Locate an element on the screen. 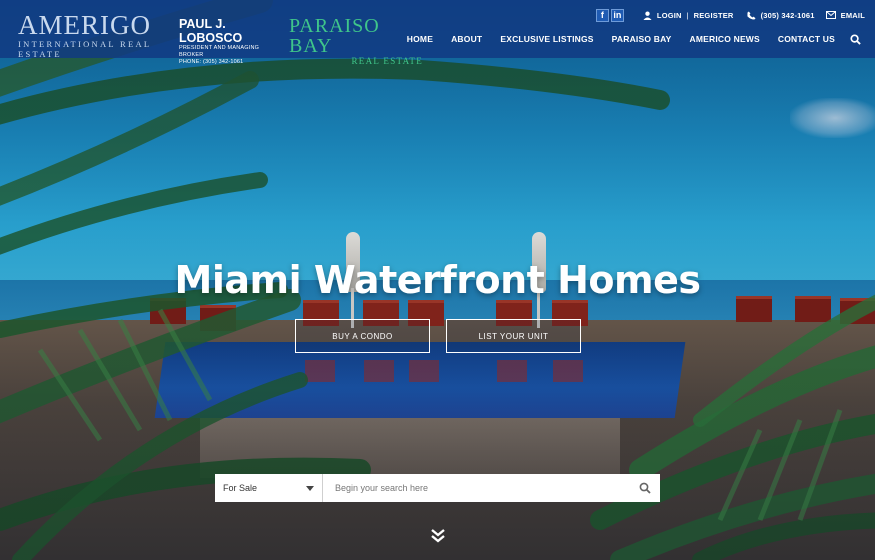  register-label: REGISTER is located at coordinates (713, 15).